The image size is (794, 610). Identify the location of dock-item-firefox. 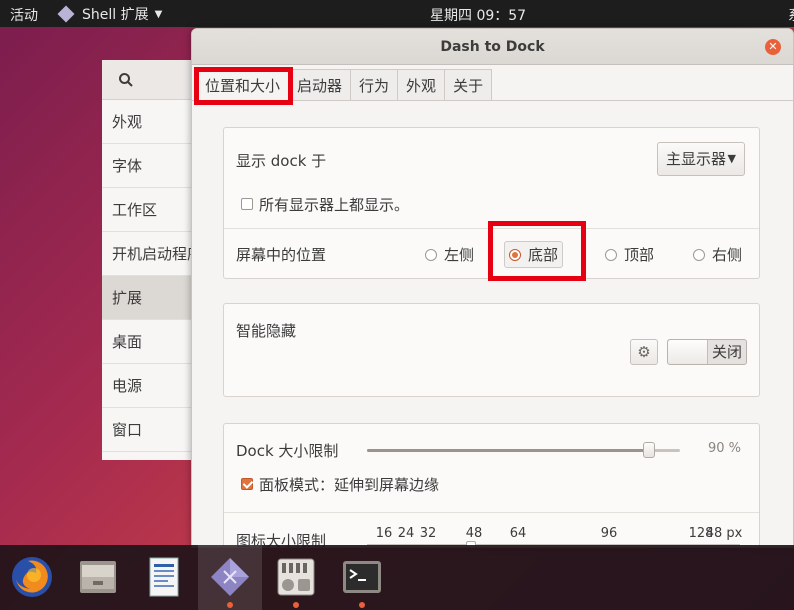
(32, 577).